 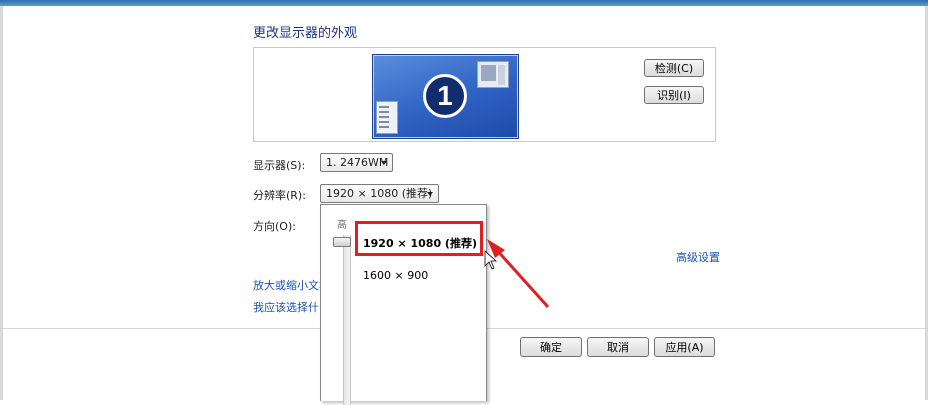 What do you see at coordinates (521, 277) in the screenshot?
I see `annotation-arrow-line` at bounding box center [521, 277].